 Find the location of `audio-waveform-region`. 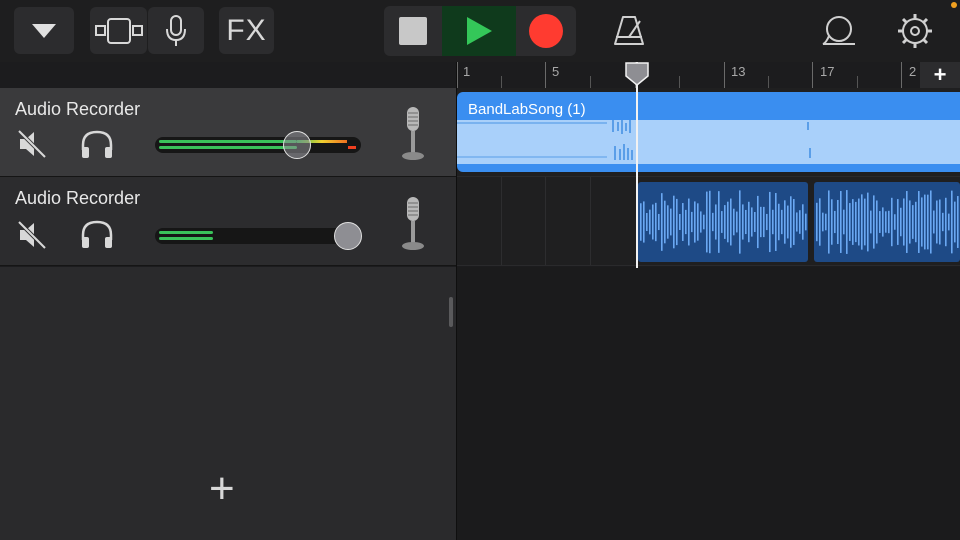

audio-waveform-region is located at coordinates (799, 222).